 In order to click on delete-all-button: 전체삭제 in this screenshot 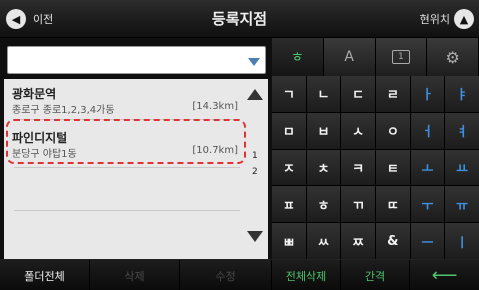, I will do `click(306, 275)`.